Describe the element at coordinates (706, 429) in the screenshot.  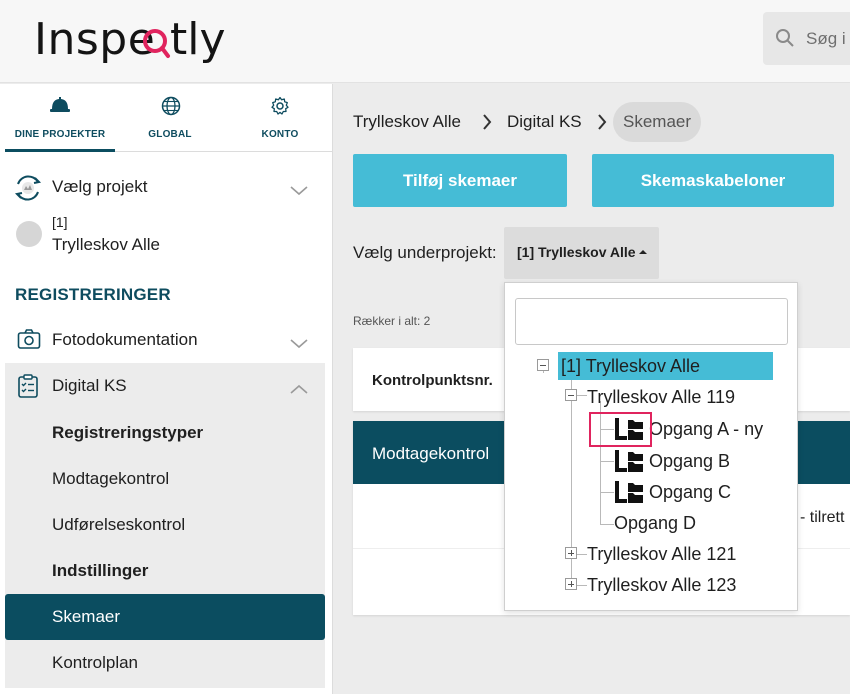
I see `tree-node: Opgang A - ny` at that location.